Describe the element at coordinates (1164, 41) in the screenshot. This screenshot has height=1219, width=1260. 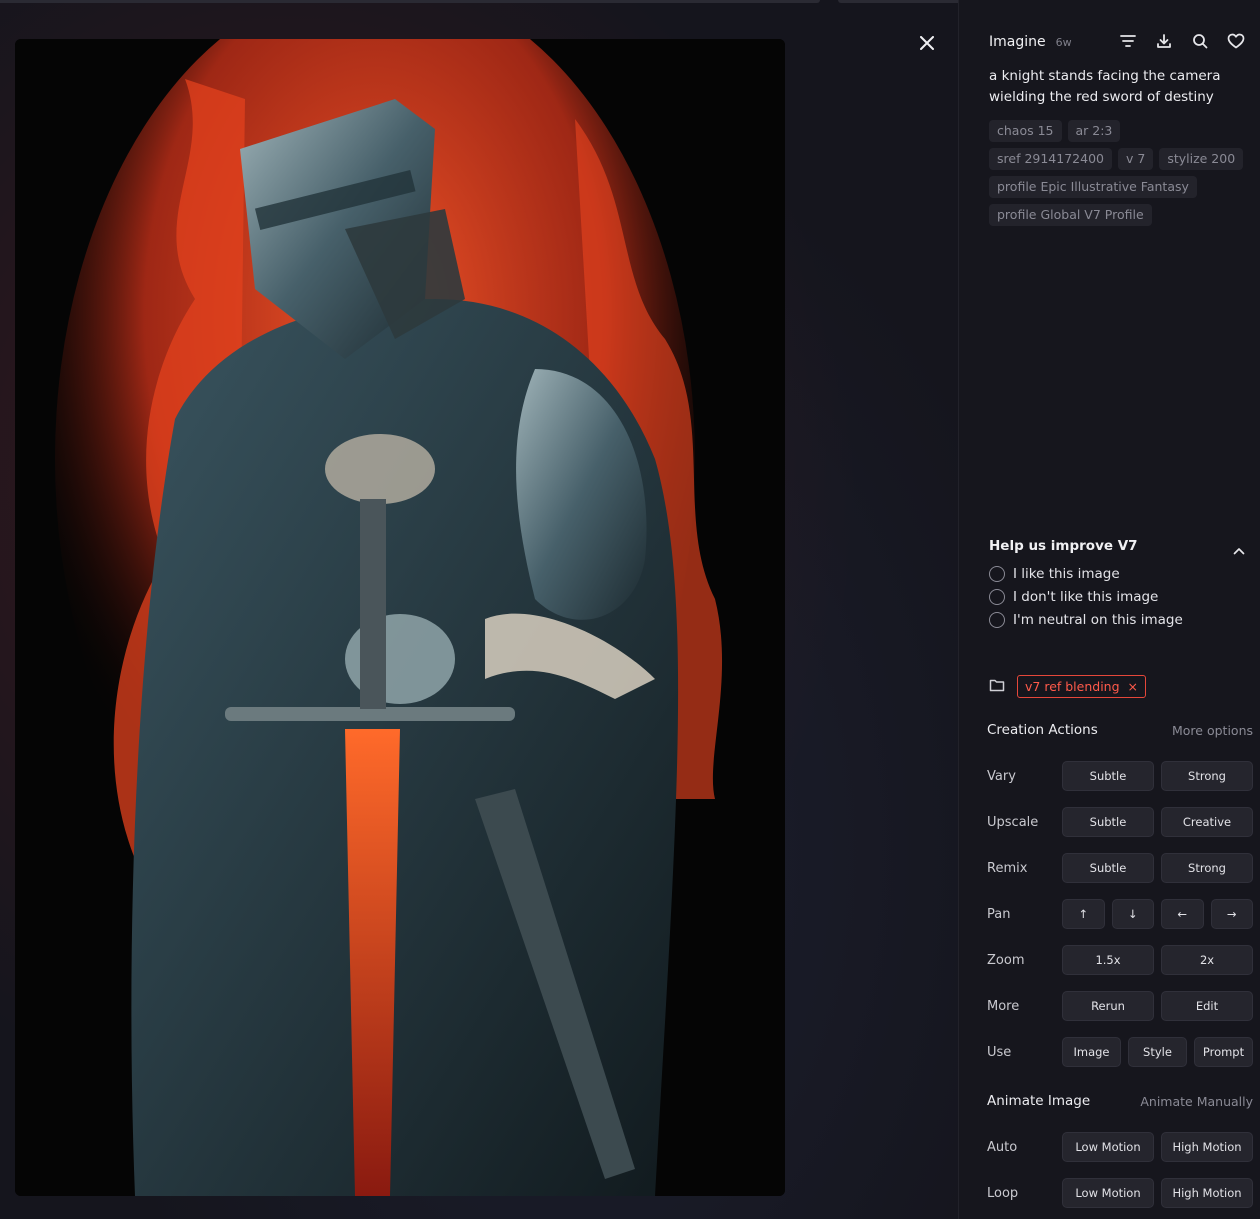
I see `download-icon` at that location.